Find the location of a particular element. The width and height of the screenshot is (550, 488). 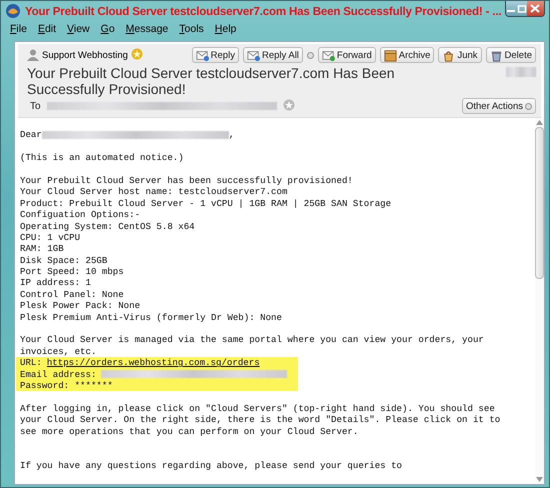

message-subject: Your Prebuilt Cloud Server testcloudserver7.com Has Been Successfully Provisioned! is located at coordinates (211, 81).